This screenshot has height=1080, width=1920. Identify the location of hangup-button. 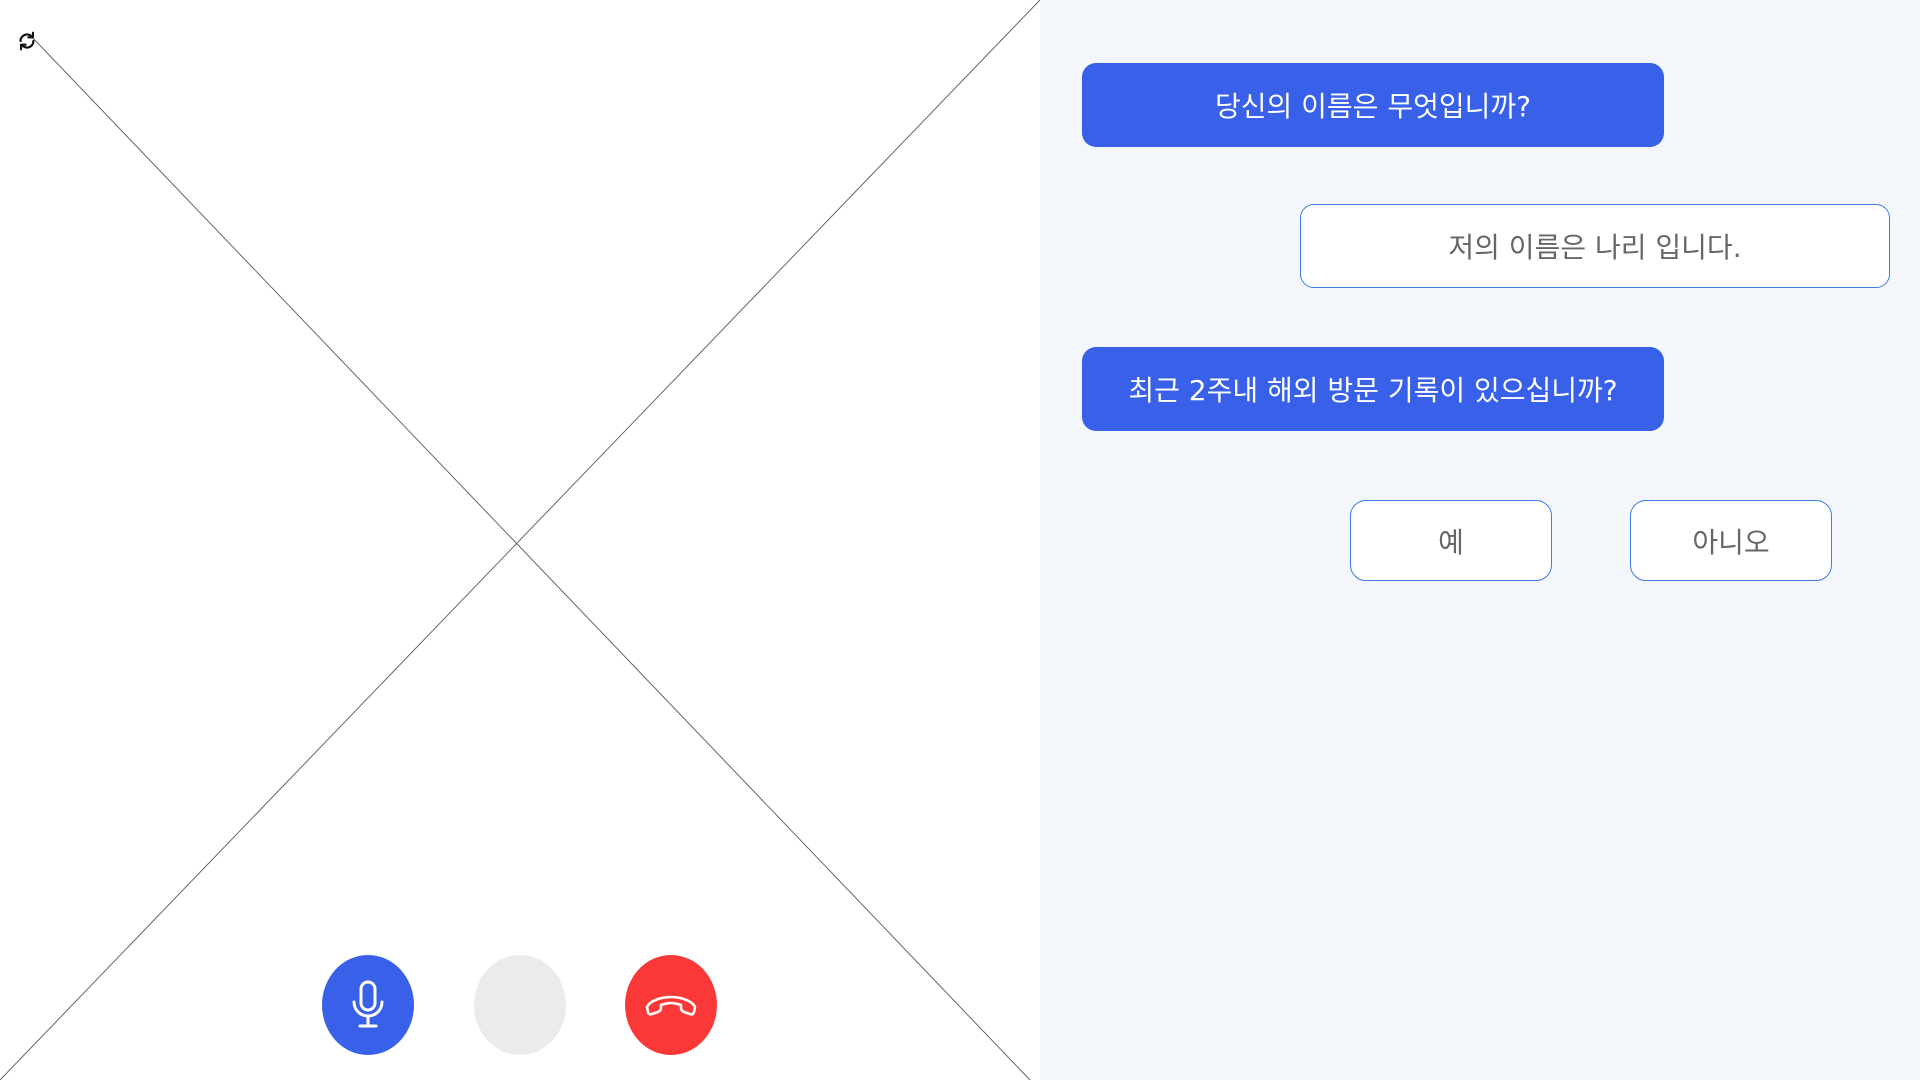
(671, 1005).